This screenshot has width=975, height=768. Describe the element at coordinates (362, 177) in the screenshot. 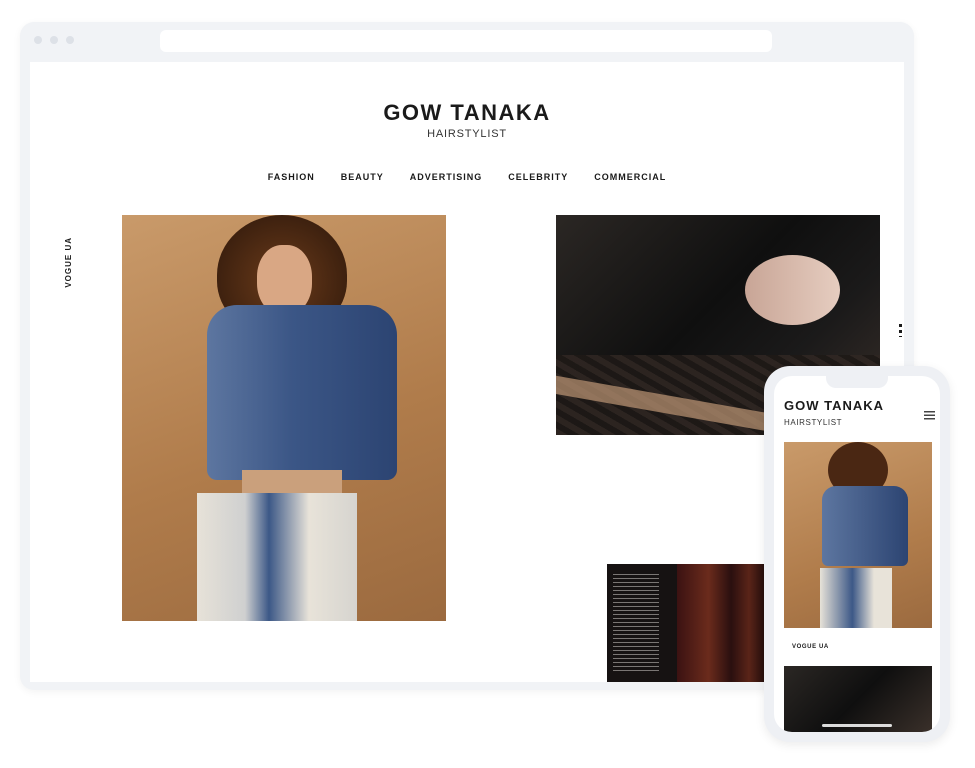

I see `nav-item-beauty: BEAUTY` at that location.